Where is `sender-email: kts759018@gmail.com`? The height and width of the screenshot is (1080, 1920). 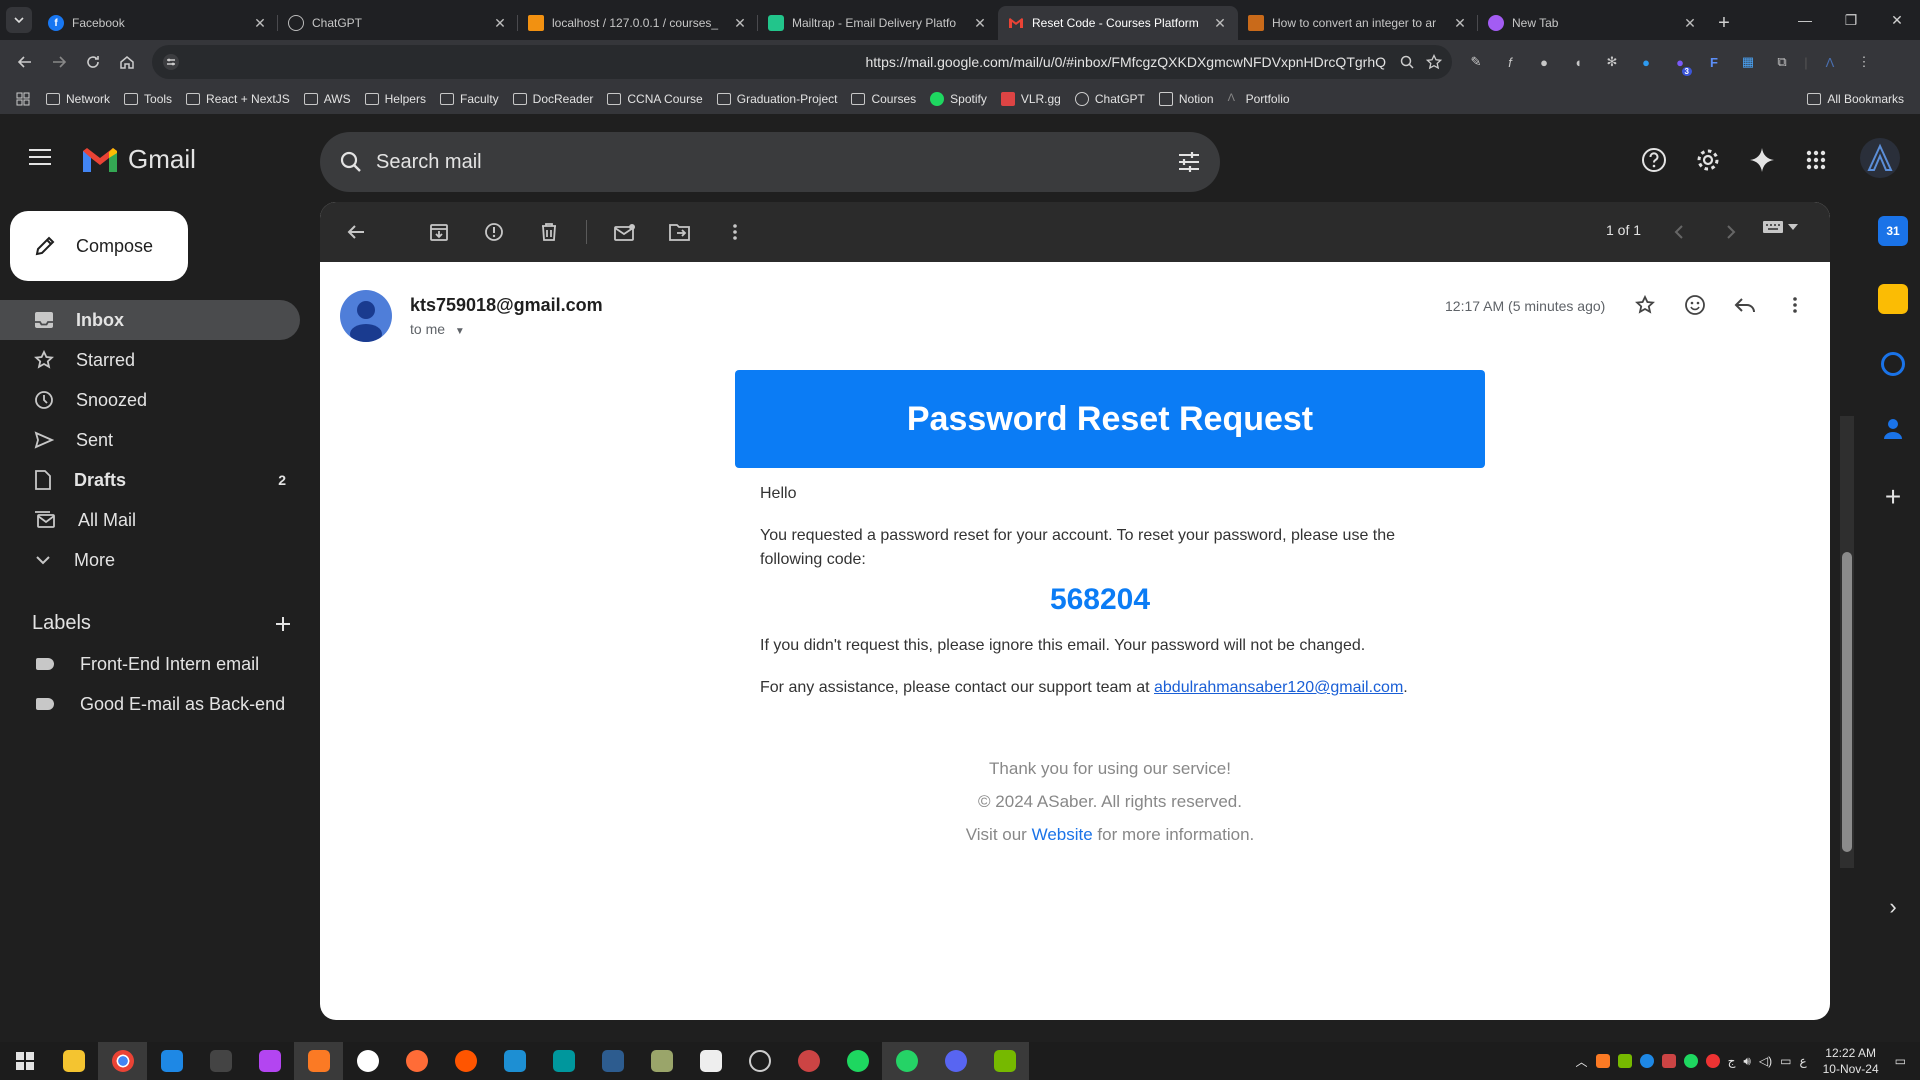 sender-email: kts759018@gmail.com is located at coordinates (506, 305).